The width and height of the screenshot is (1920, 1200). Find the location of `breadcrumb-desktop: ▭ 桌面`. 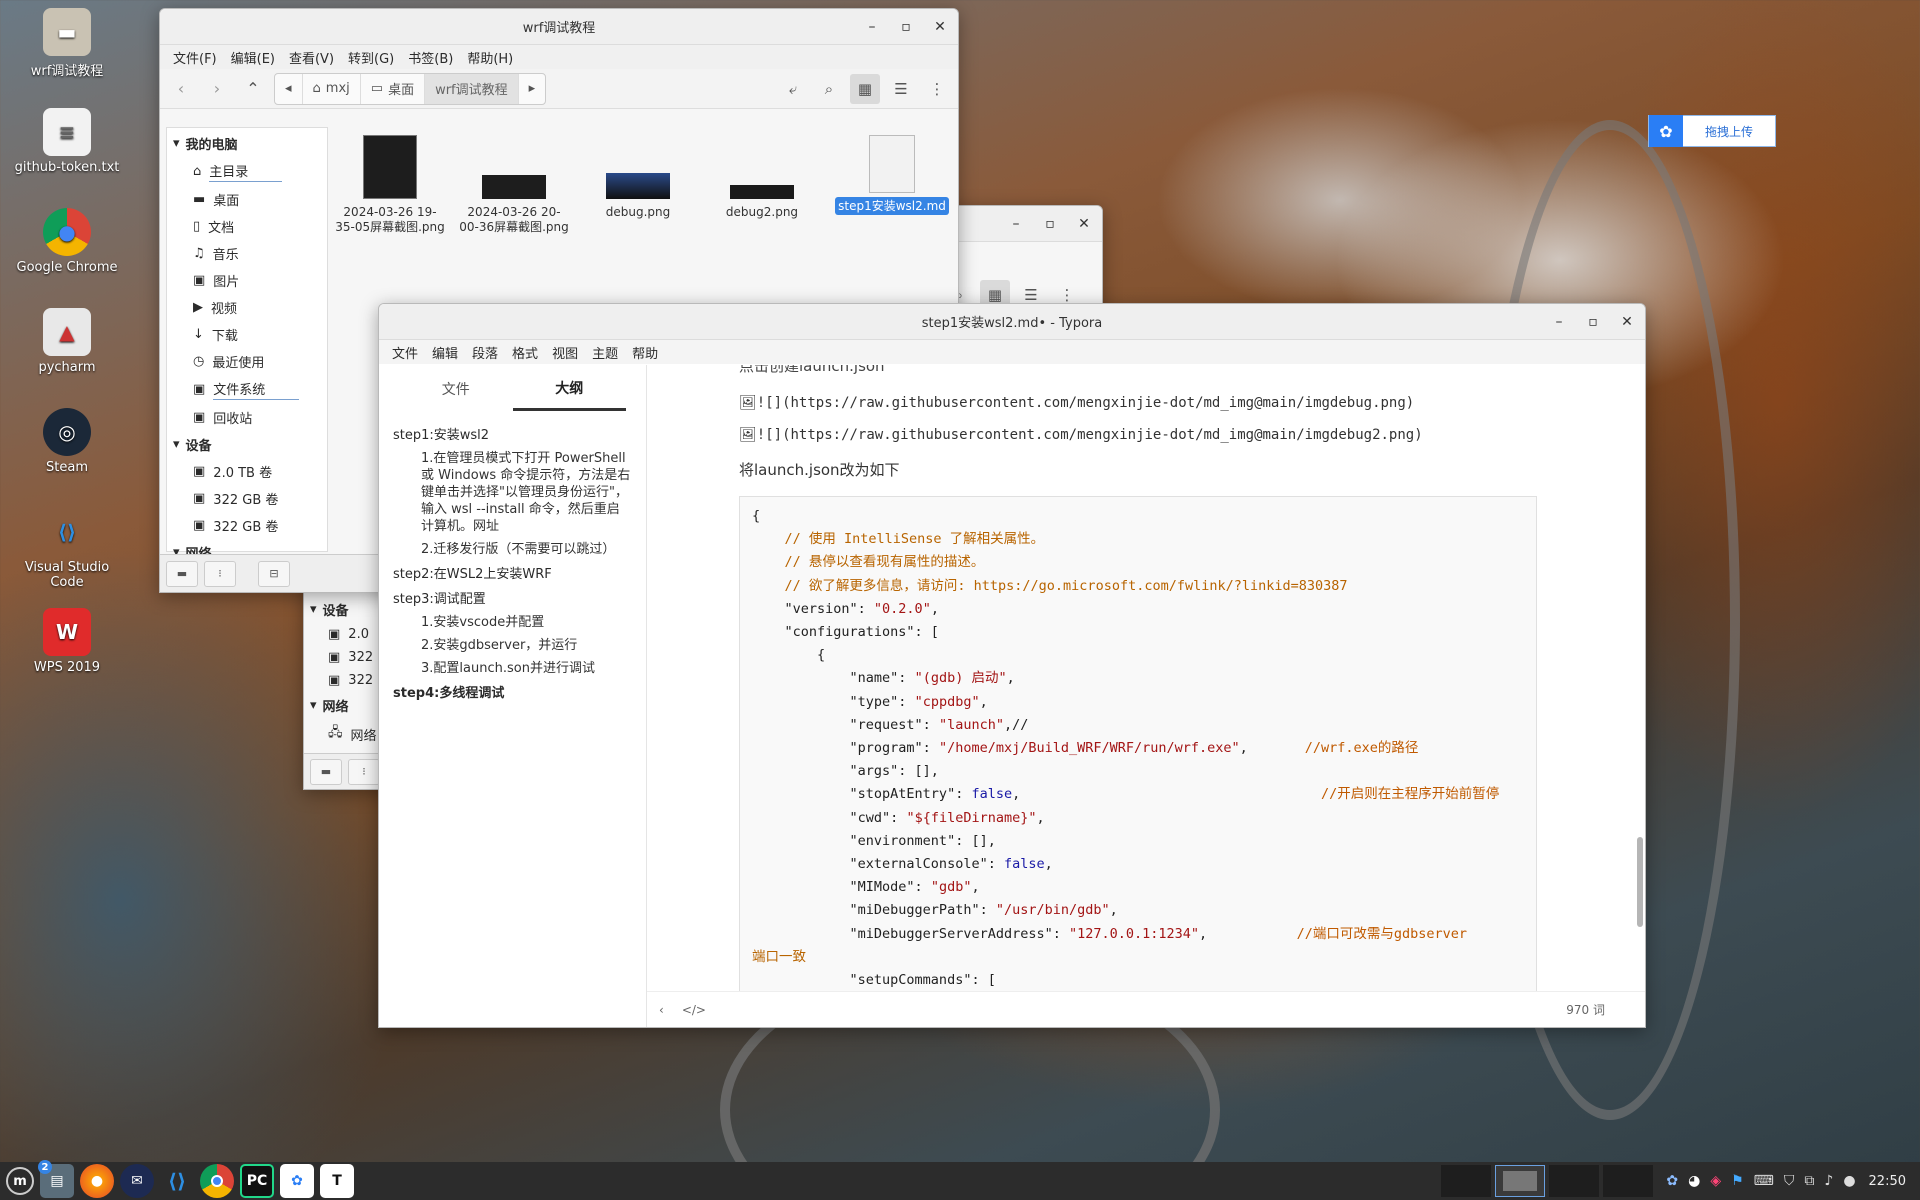

breadcrumb-desktop: ▭ 桌面 is located at coordinates (393, 88).